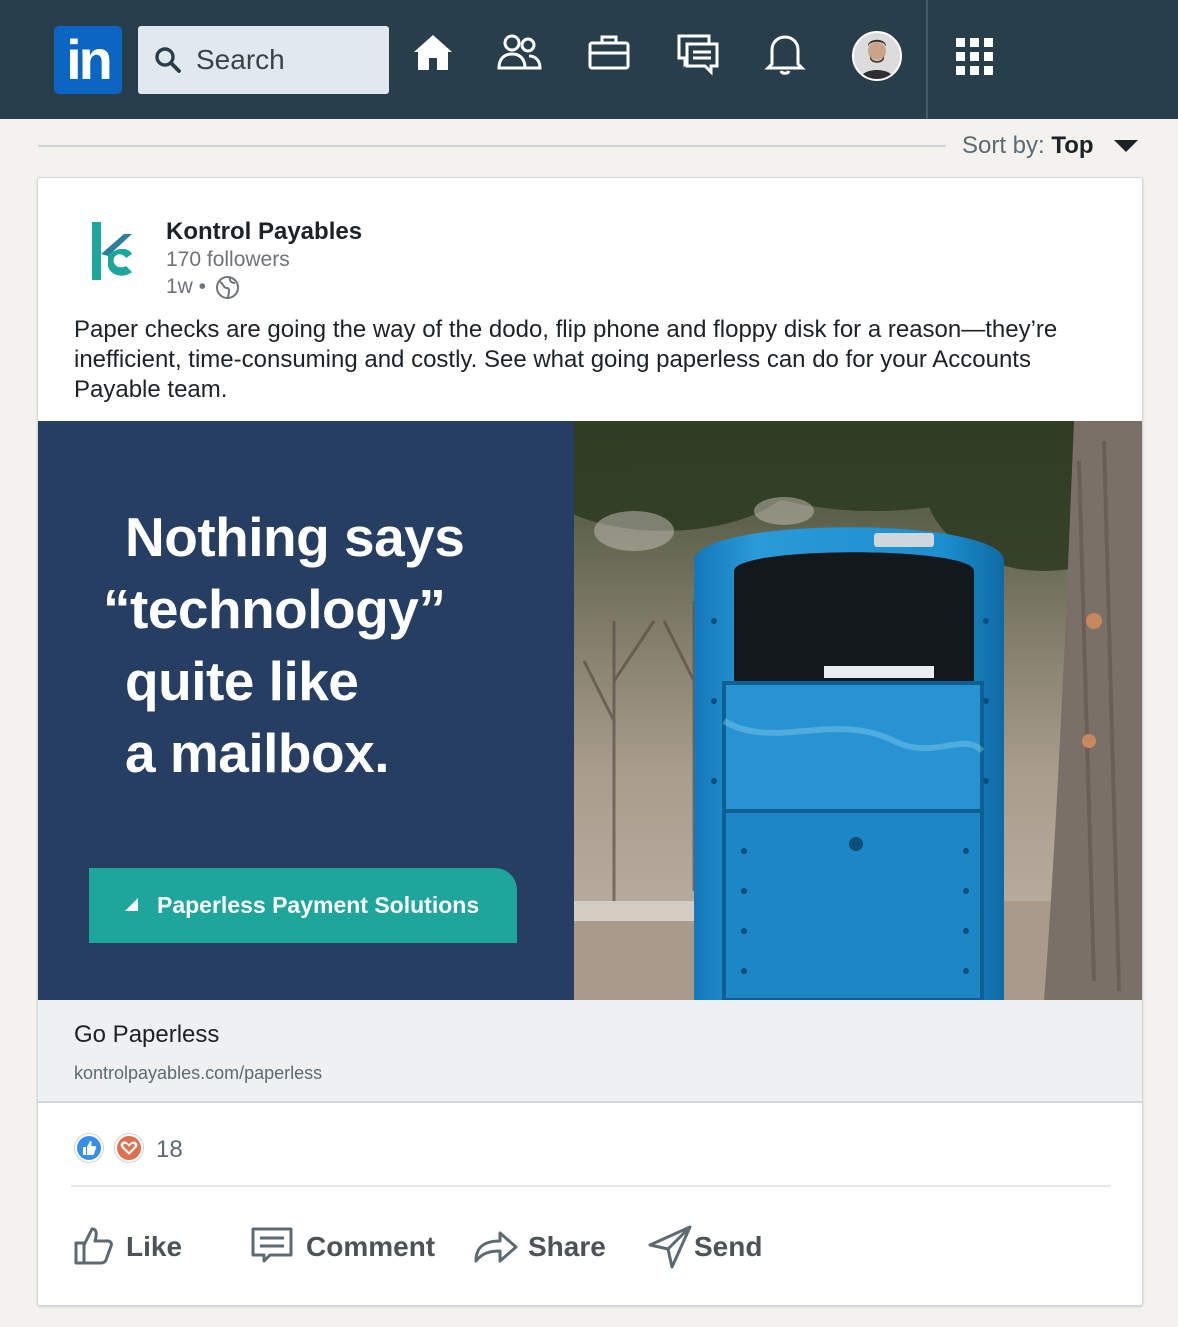 This screenshot has width=1178, height=1327. I want to click on send-button: Send, so click(713, 1247).